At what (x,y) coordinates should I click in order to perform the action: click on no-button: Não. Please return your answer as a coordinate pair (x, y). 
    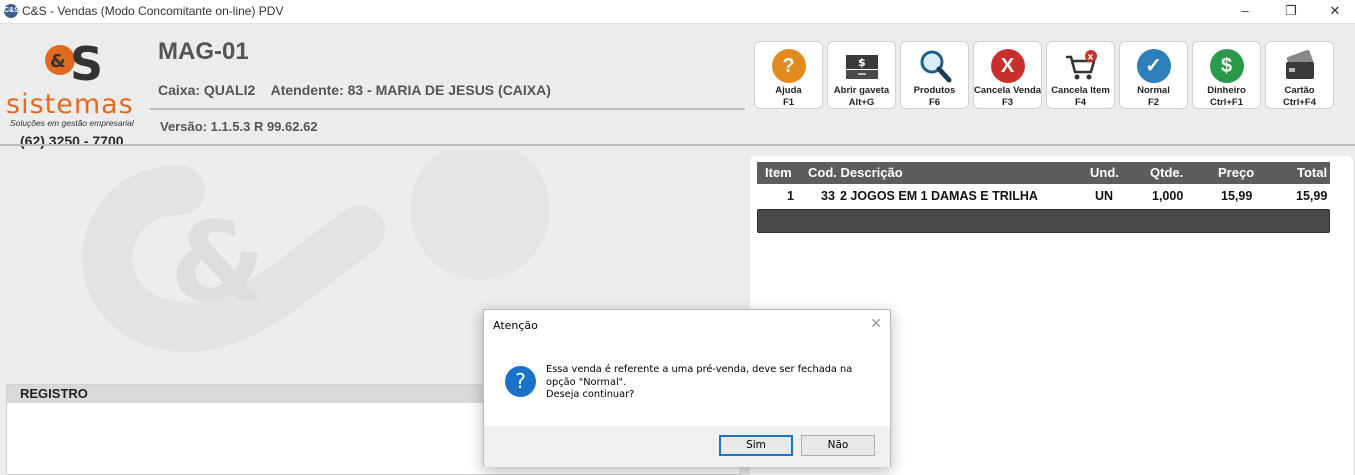
    Looking at the image, I should click on (838, 445).